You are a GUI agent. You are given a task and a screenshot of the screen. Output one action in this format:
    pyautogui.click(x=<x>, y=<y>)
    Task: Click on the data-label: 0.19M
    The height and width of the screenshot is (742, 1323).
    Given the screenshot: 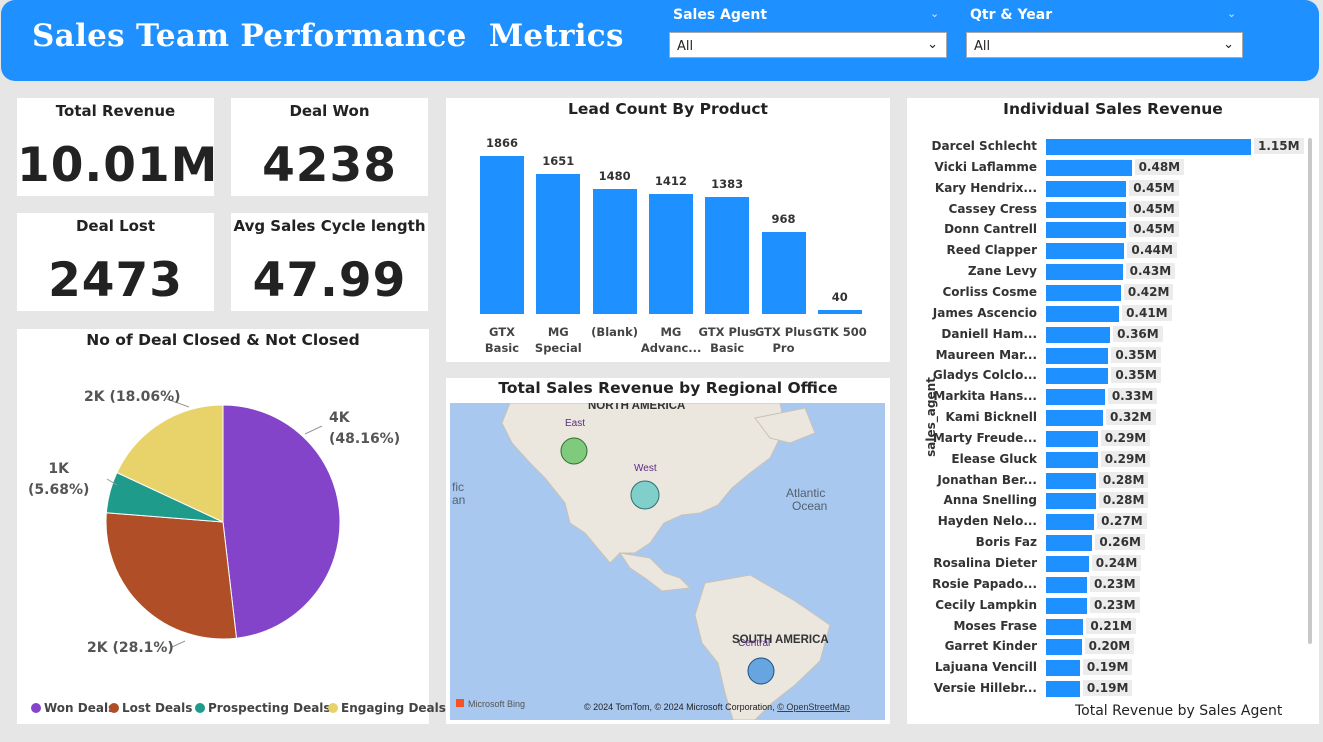 What is the action you would take?
    pyautogui.click(x=1107, y=688)
    